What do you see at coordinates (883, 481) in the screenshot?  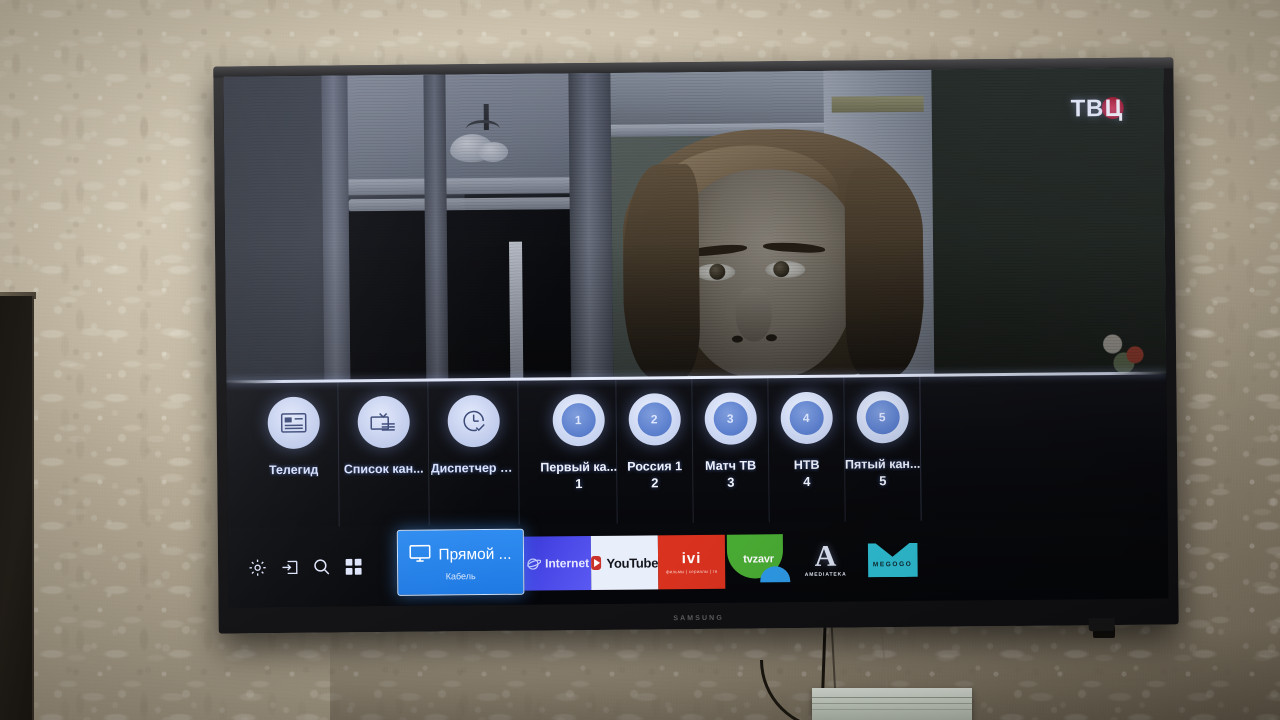 I see `channel-number: 5` at bounding box center [883, 481].